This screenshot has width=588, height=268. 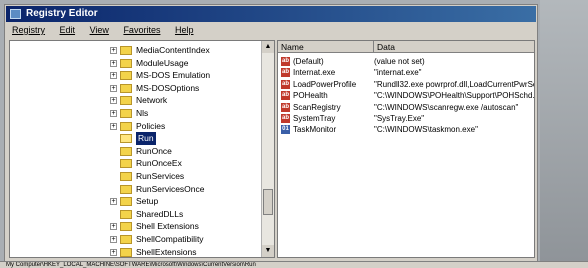 What do you see at coordinates (15, 14) in the screenshot?
I see `registry-app-icon` at bounding box center [15, 14].